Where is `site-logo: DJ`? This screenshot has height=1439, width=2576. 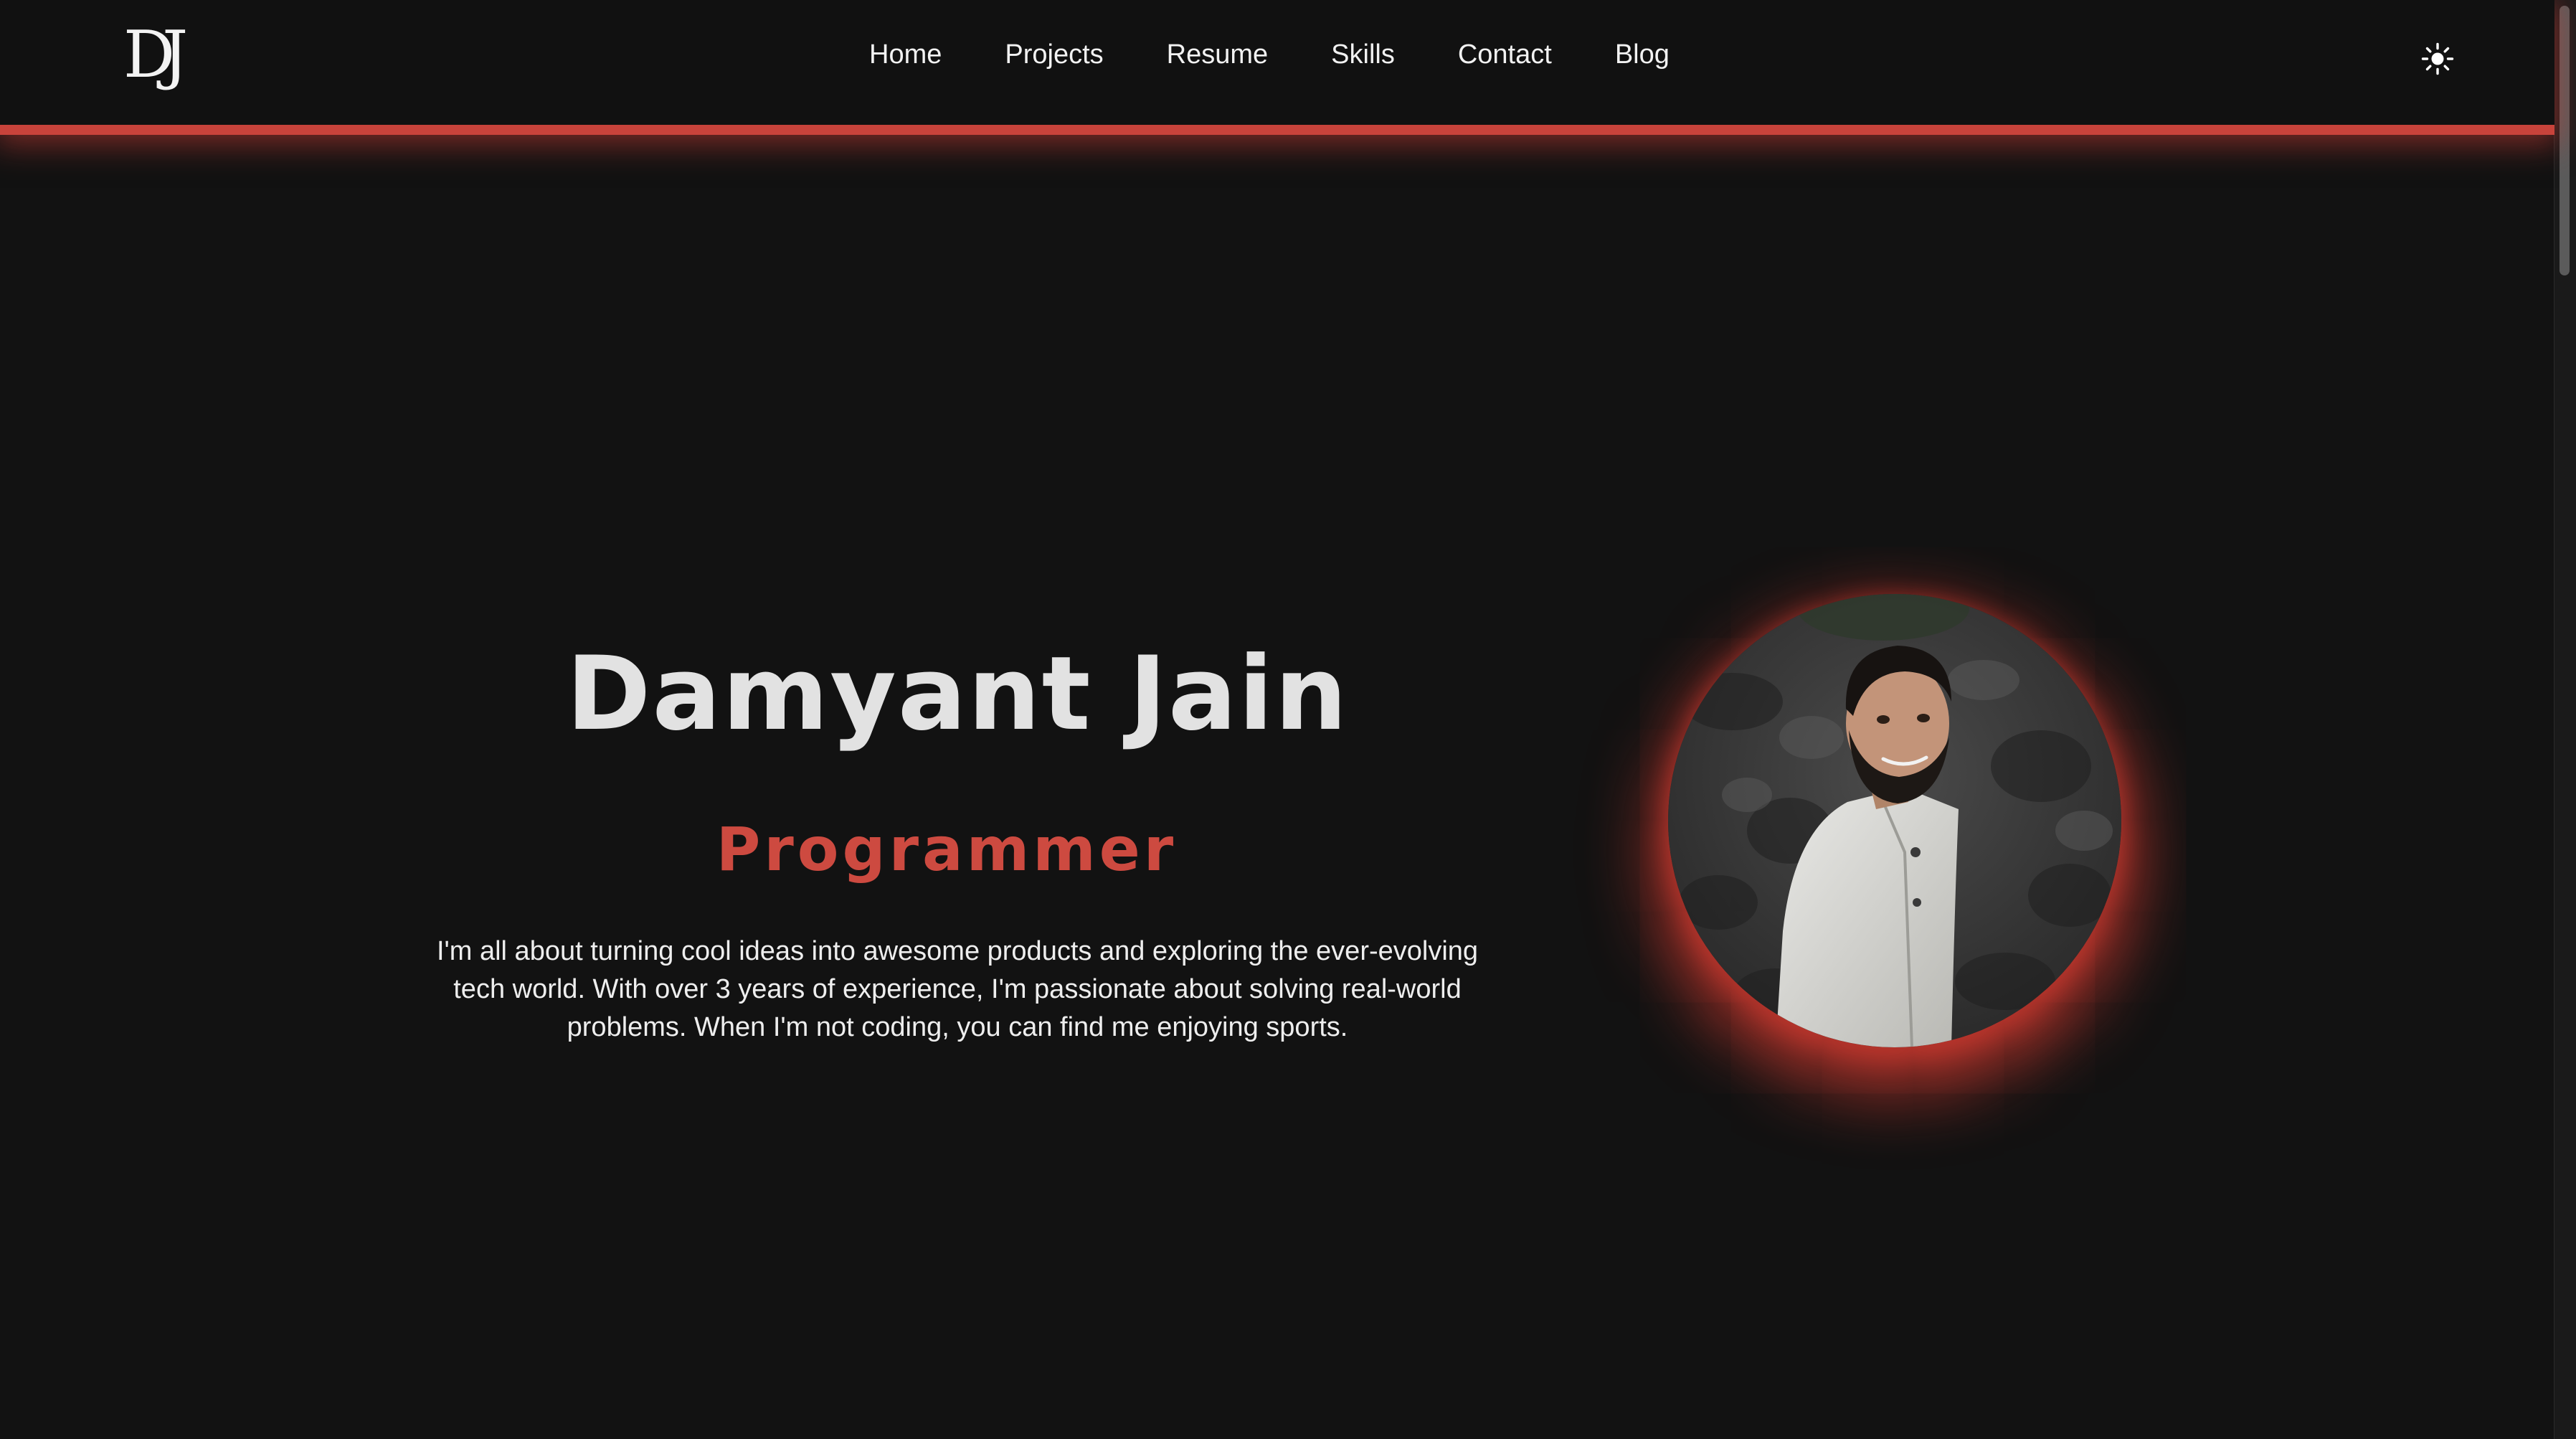
site-logo: DJ is located at coordinates (162, 63).